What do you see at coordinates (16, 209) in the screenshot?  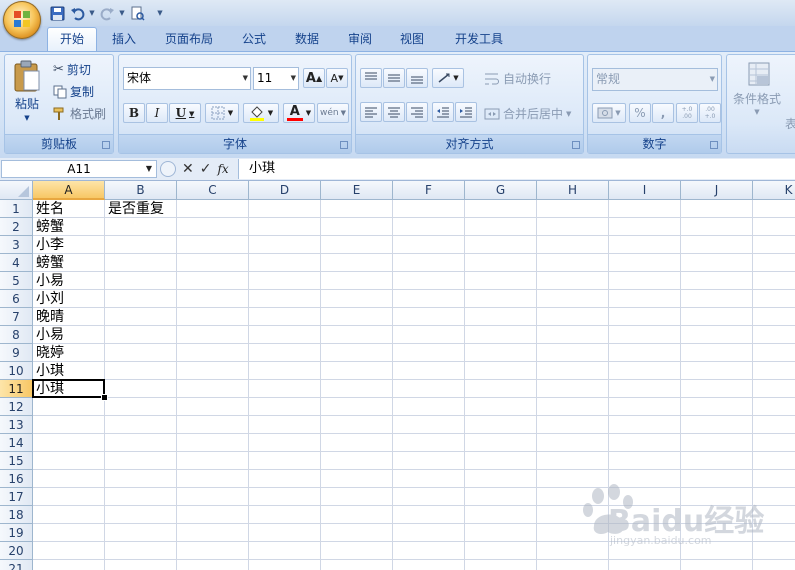 I see `row-header-1: 1` at bounding box center [16, 209].